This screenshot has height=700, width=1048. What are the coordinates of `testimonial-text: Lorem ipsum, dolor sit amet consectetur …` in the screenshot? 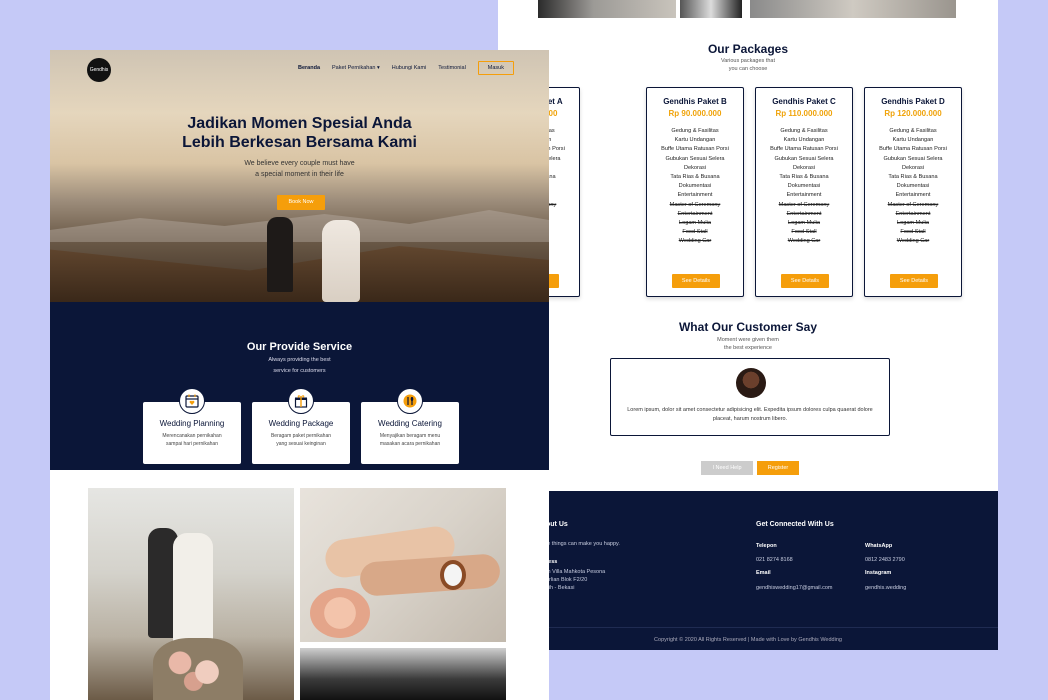 It's located at (750, 414).